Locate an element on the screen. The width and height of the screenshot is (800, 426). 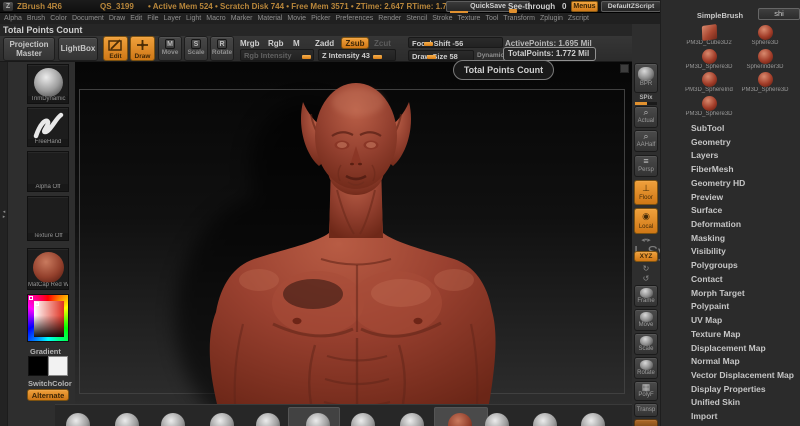
canvas-corner-icon is located at coordinates (624, 68).